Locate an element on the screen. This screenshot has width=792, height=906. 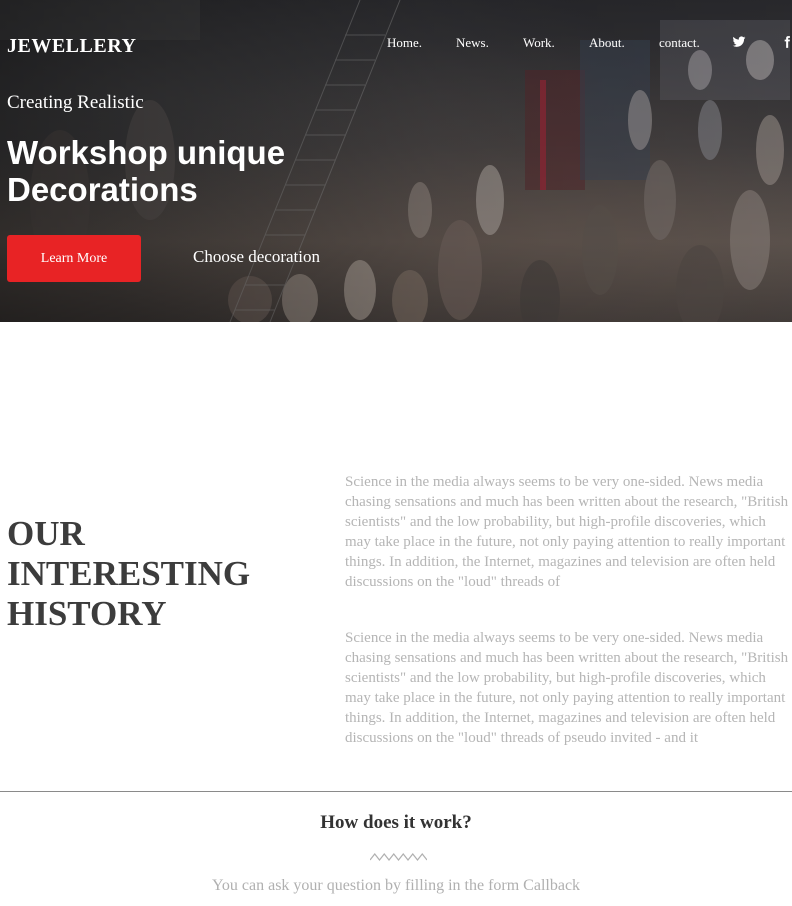
learn-more-button: Learn More is located at coordinates (74, 258).